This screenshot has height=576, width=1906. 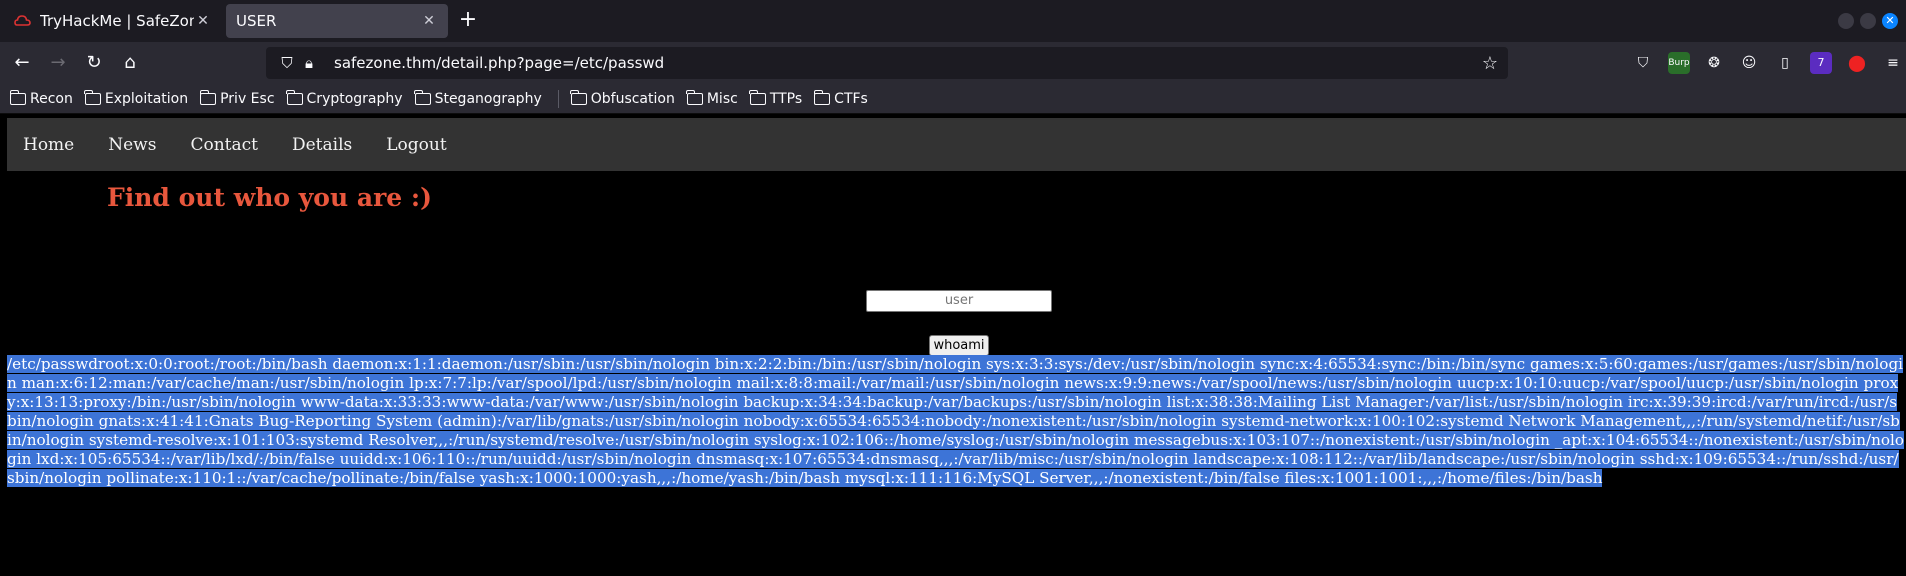 What do you see at coordinates (1643, 63) in the screenshot?
I see `pocket-icon: ⛉` at bounding box center [1643, 63].